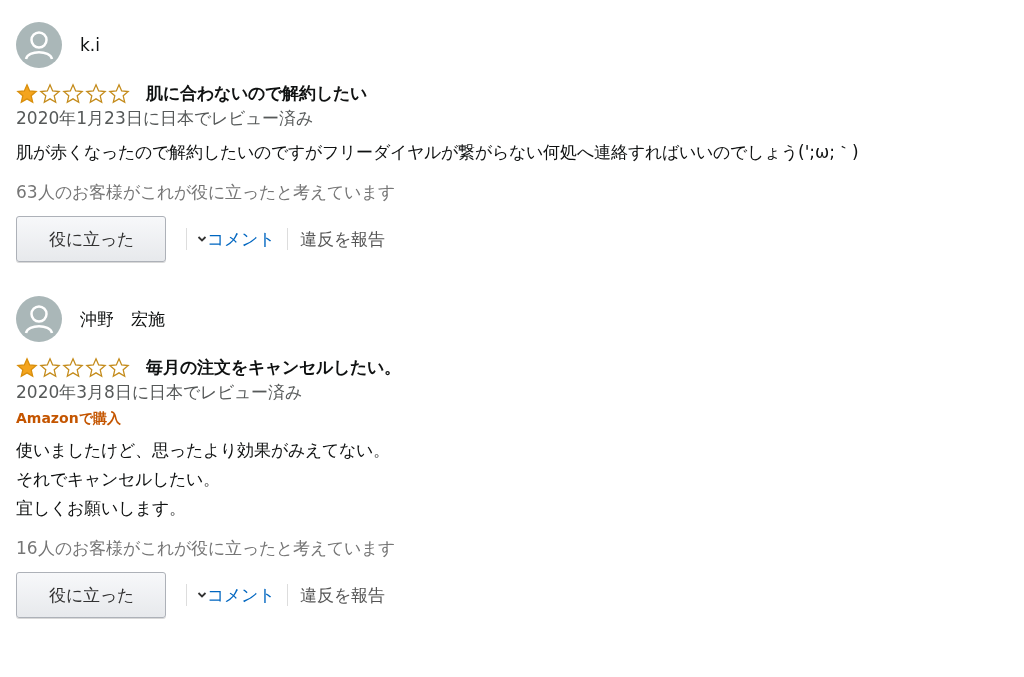  What do you see at coordinates (256, 93) in the screenshot?
I see `review-title: 肌に合わないので解約したい` at bounding box center [256, 93].